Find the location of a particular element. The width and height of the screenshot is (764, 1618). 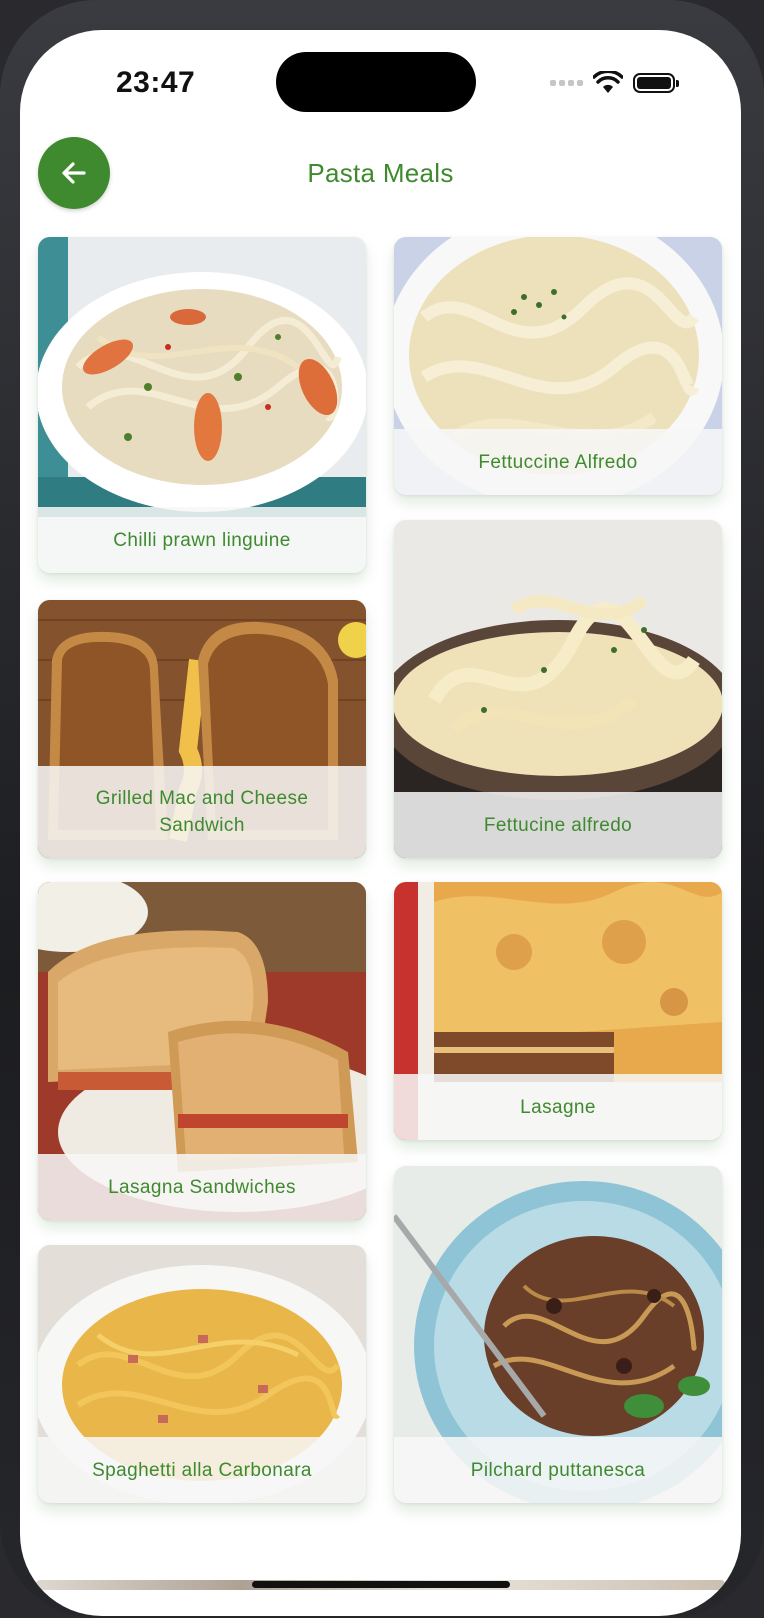

meal-card-fettuccine-alfredo: Fettuccine Alfredo is located at coordinates (558, 366).